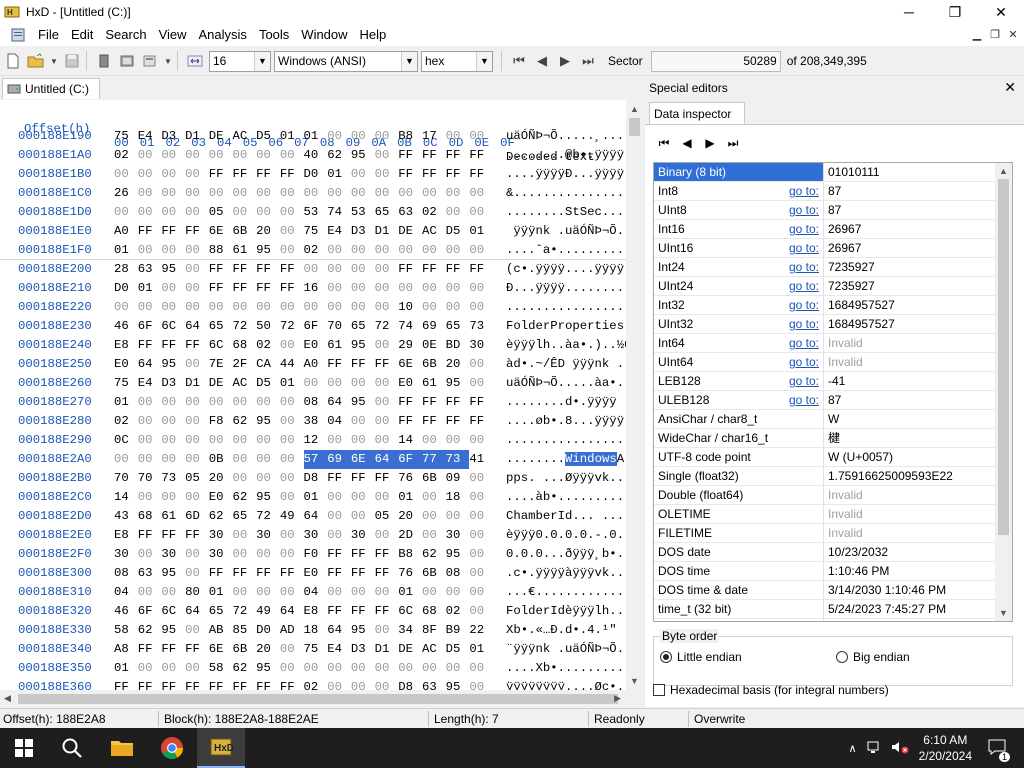 This screenshot has width=1024, height=768. I want to click on hex-byte: 65, so click(244, 516).